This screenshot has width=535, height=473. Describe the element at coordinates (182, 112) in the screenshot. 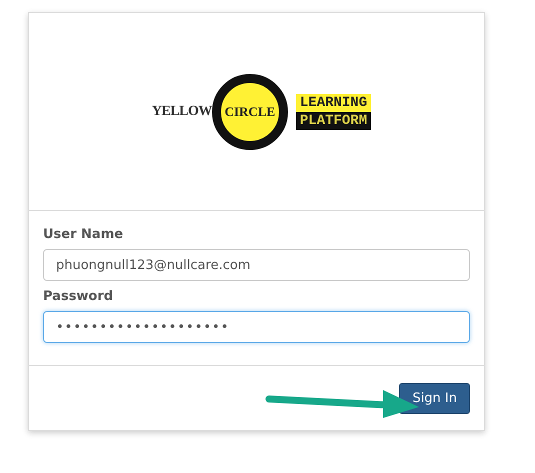

I see `logo-text: YELLOW` at that location.